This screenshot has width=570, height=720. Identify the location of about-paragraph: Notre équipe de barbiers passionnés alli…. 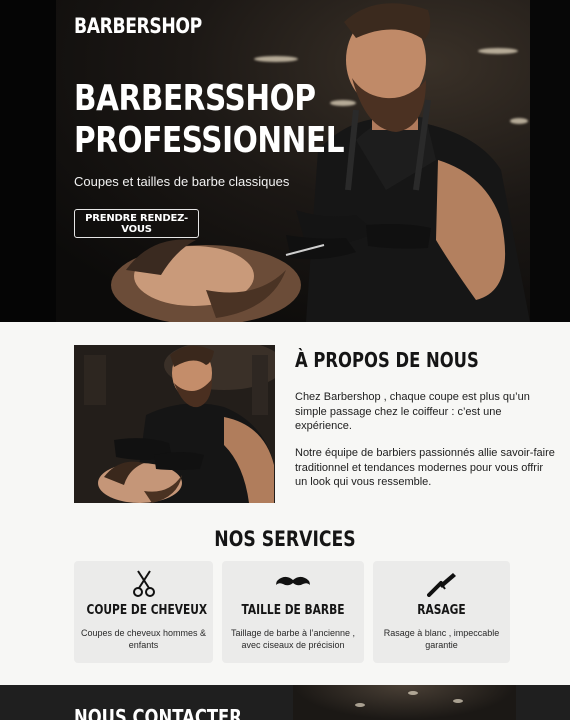
(425, 467).